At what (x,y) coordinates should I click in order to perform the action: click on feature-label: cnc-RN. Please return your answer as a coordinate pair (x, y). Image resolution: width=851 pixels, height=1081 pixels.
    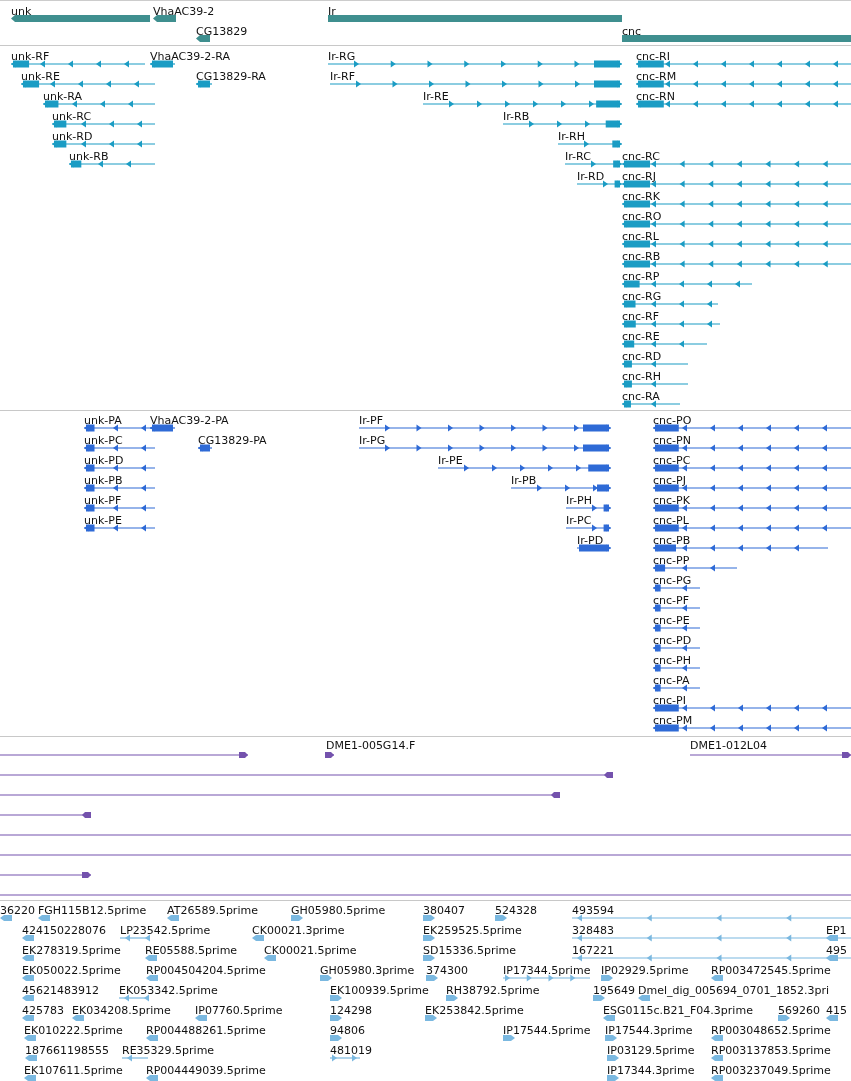
    Looking at the image, I should click on (655, 96).